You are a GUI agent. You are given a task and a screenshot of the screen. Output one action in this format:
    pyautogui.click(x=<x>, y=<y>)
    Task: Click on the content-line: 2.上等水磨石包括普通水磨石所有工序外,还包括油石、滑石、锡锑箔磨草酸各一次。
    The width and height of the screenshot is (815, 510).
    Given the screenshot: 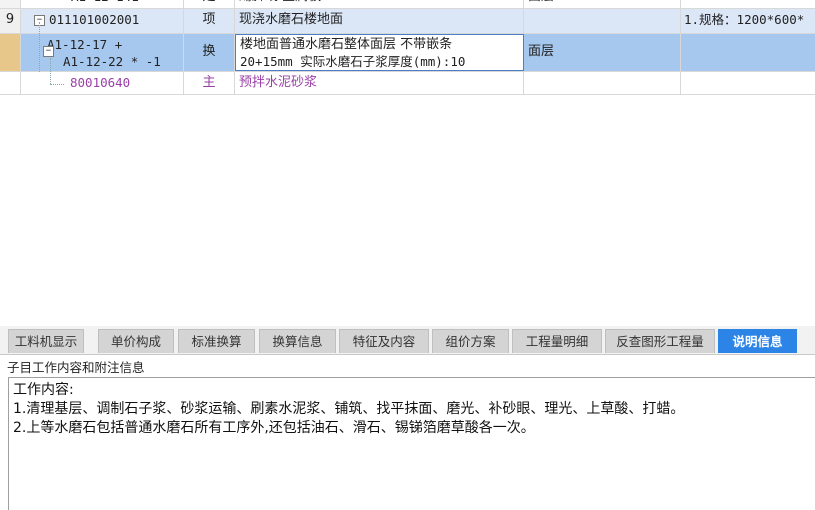 What is the action you would take?
    pyautogui.click(x=274, y=428)
    